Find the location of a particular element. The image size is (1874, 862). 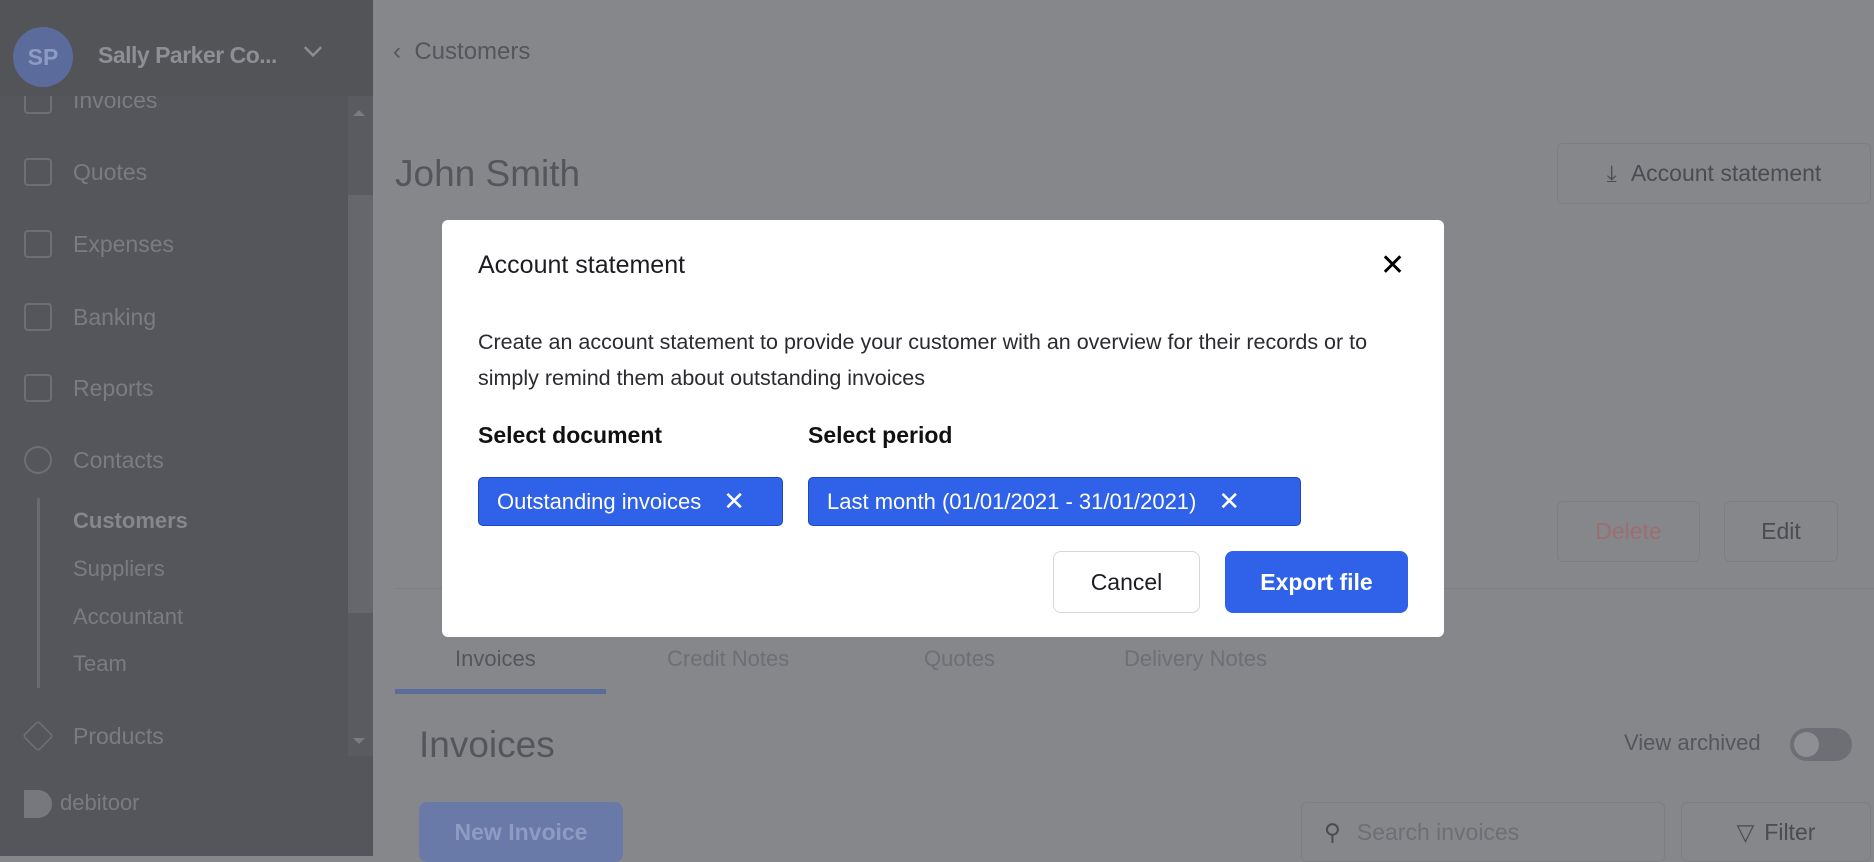

edit-button: Edit is located at coordinates (1781, 531).